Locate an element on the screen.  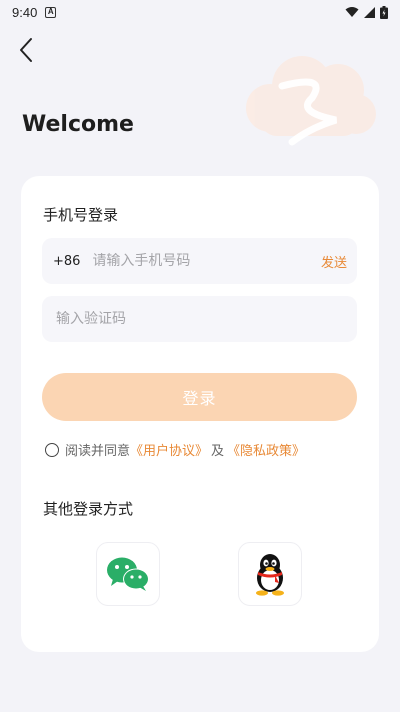
country-code: +86 is located at coordinates (66, 261).